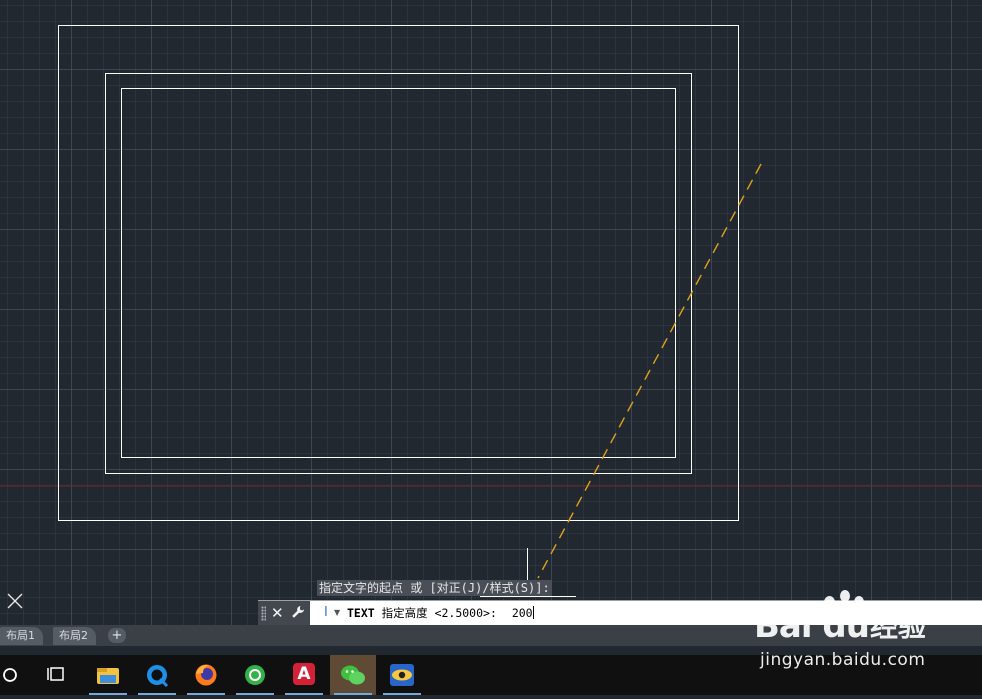  I want to click on watermark: Bai du 经验 jingyan.baidu.com, so click(864, 630).